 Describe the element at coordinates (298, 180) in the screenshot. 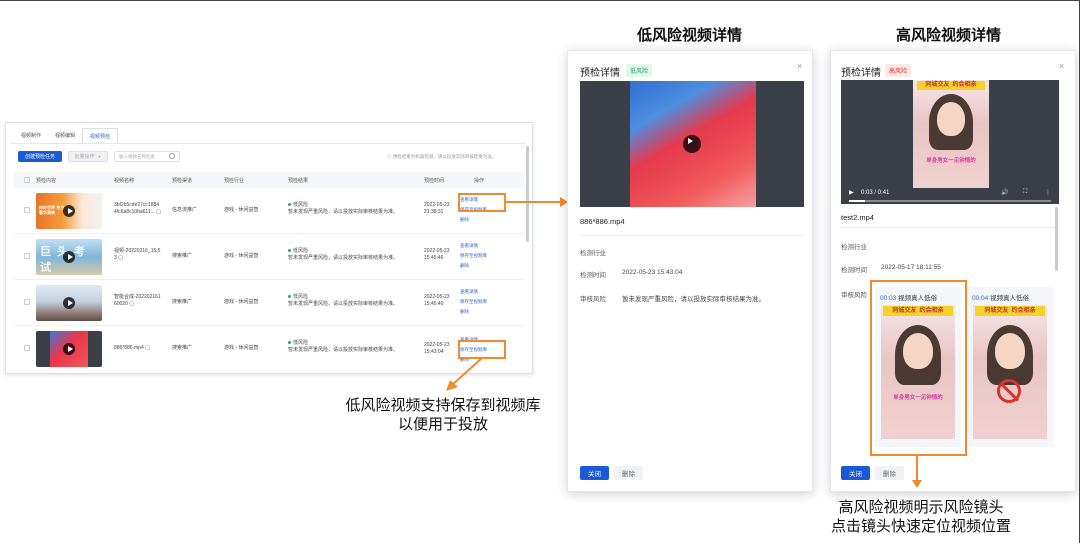

I see `col-result: 预检结果` at that location.